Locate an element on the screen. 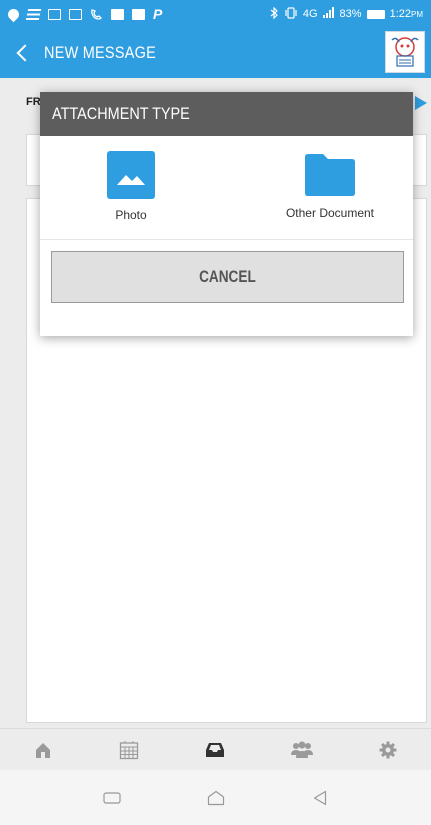 This screenshot has width=431, height=825. home-icon is located at coordinates (43, 750).